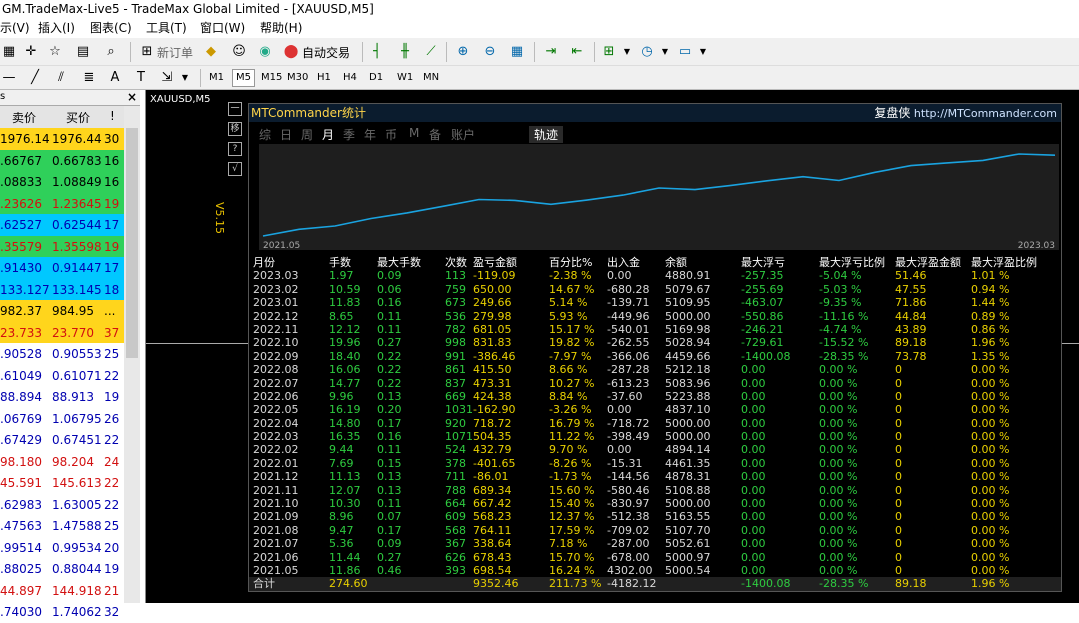 The width and height of the screenshot is (1079, 623). What do you see at coordinates (62, 526) in the screenshot?
I see `symbol-row: .47563 1.47588 25` at bounding box center [62, 526].